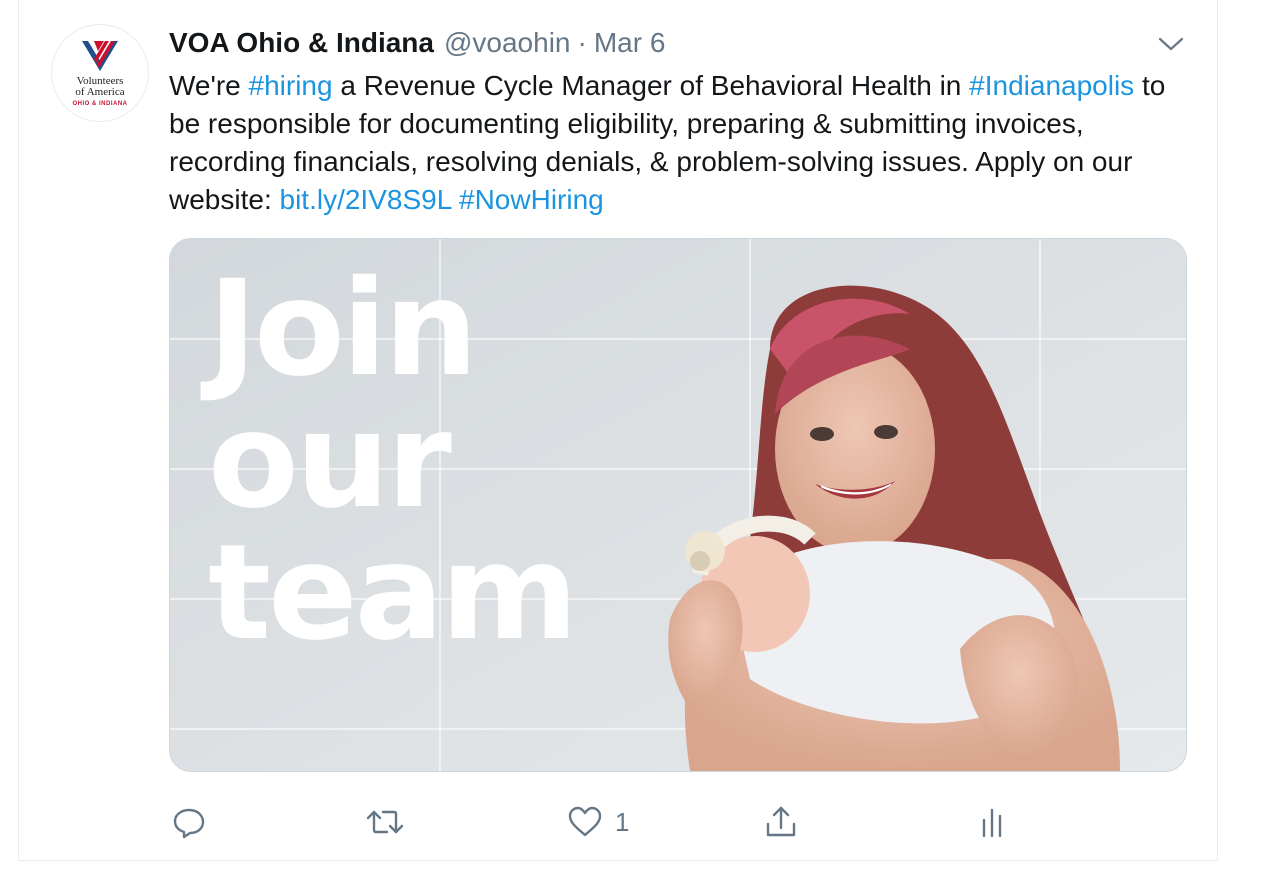 The width and height of the screenshot is (1268, 872). Describe the element at coordinates (100, 92) in the screenshot. I see `logo-text-line2: of America` at that location.